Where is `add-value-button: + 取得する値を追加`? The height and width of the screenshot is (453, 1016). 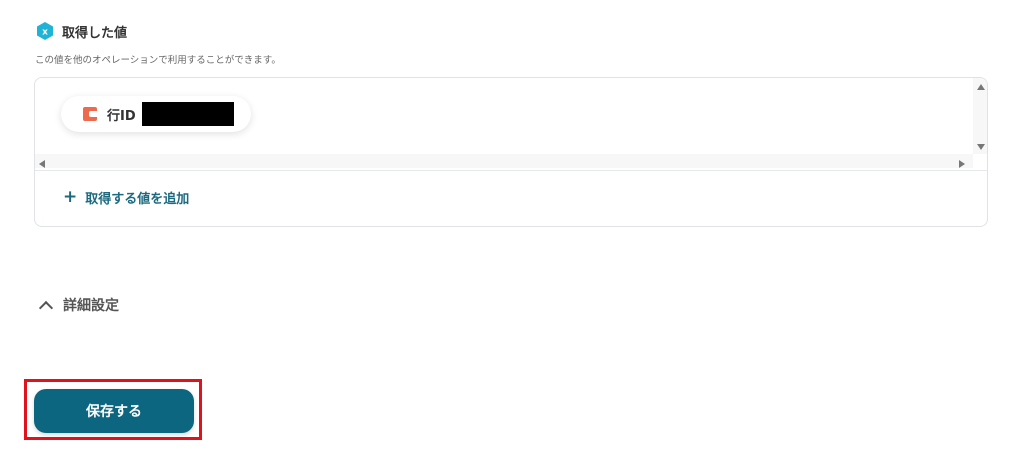
add-value-button: + 取得する値を追加 is located at coordinates (126, 197).